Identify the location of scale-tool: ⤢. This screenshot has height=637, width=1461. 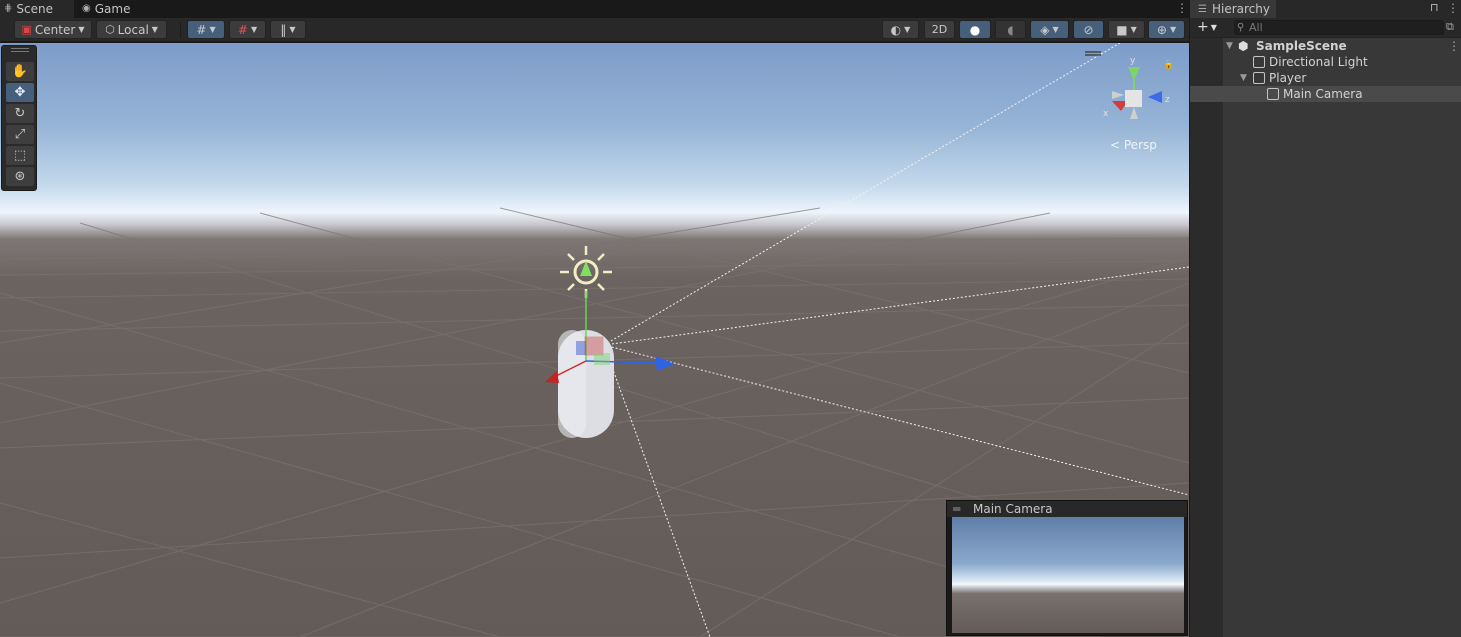
(20, 134).